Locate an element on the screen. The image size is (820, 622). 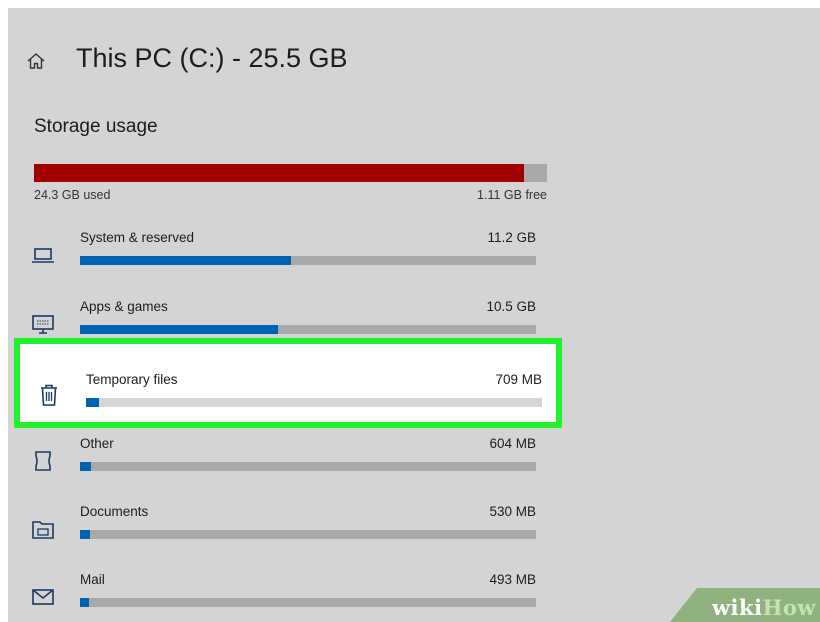
used-storage-fill is located at coordinates (279, 173).